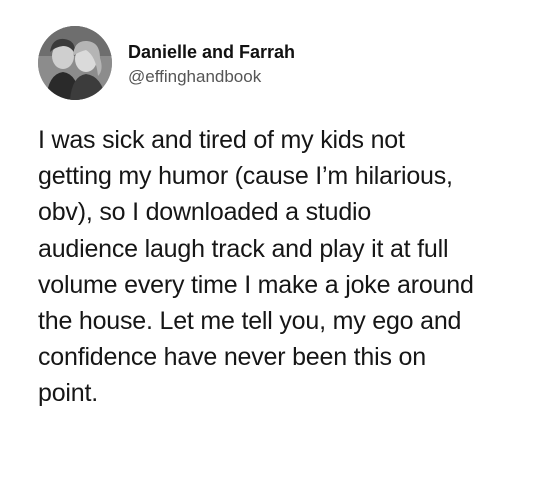  I want to click on avatar, so click(75, 63).